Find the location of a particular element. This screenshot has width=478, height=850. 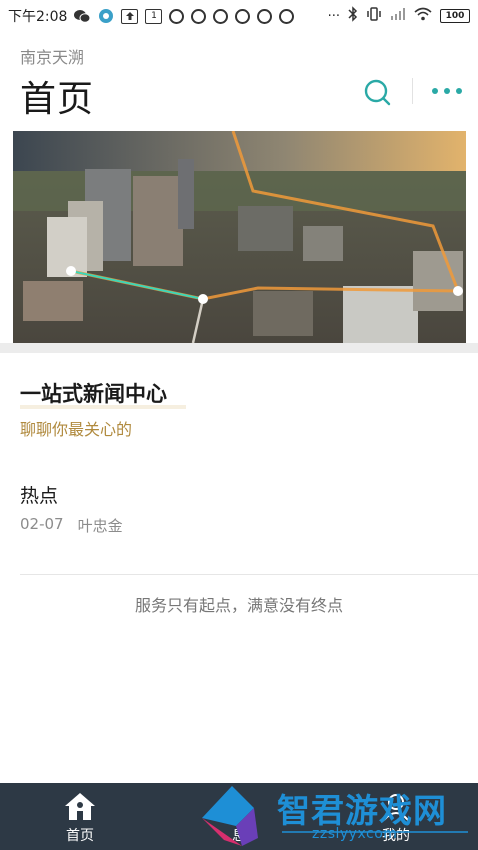

status-time: 下午2:08 is located at coordinates (38, 17).